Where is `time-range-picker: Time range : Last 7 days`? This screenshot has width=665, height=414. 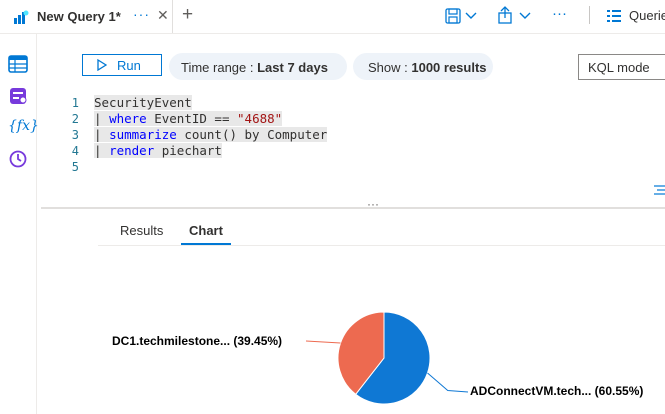
time-range-picker: Time range : Last 7 days is located at coordinates (258, 66).